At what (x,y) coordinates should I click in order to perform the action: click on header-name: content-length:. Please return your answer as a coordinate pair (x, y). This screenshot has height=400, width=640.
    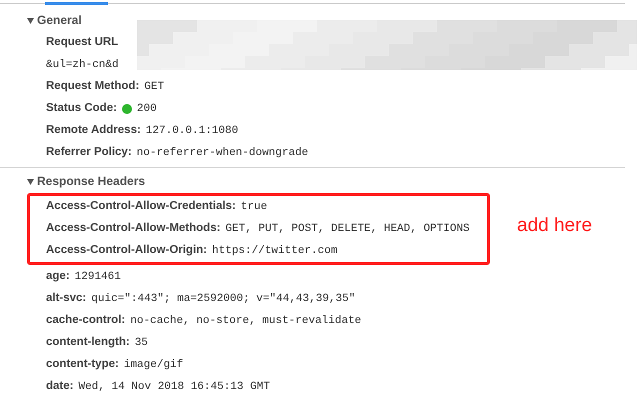
    Looking at the image, I should click on (88, 342).